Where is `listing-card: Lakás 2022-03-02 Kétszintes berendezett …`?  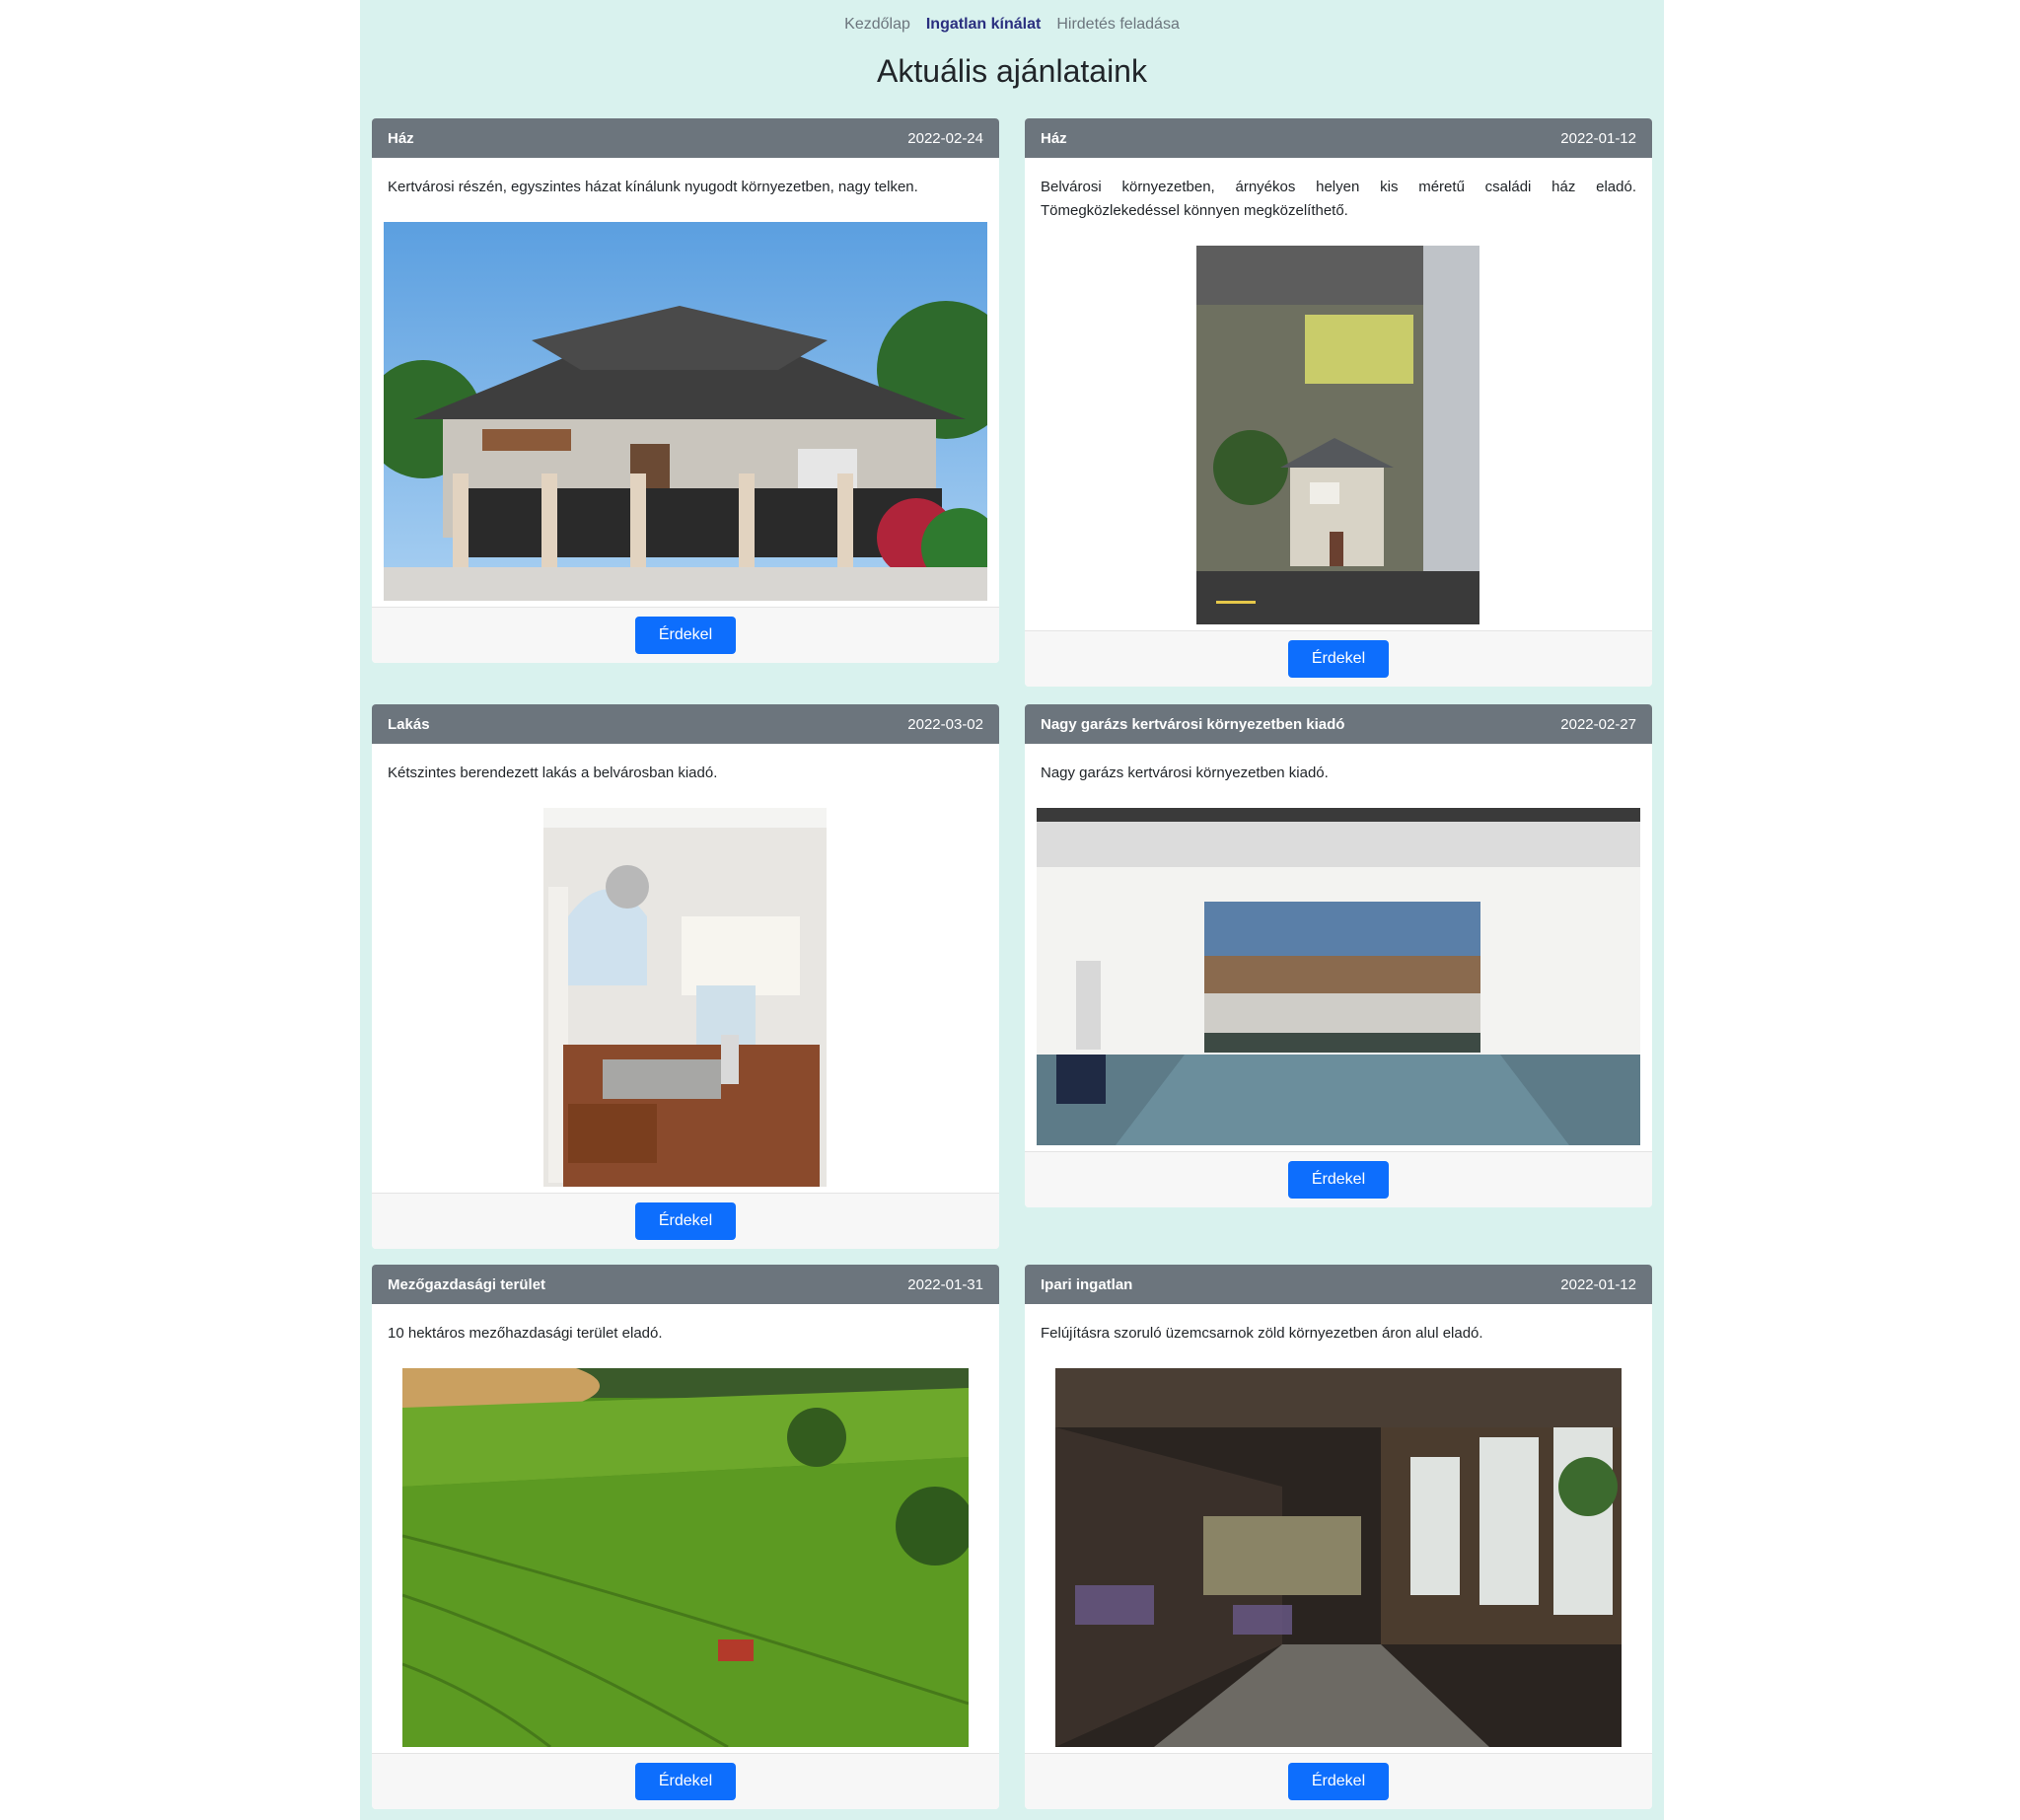
listing-card: Lakás 2022-03-02 Kétszintes berendezett … is located at coordinates (685, 976).